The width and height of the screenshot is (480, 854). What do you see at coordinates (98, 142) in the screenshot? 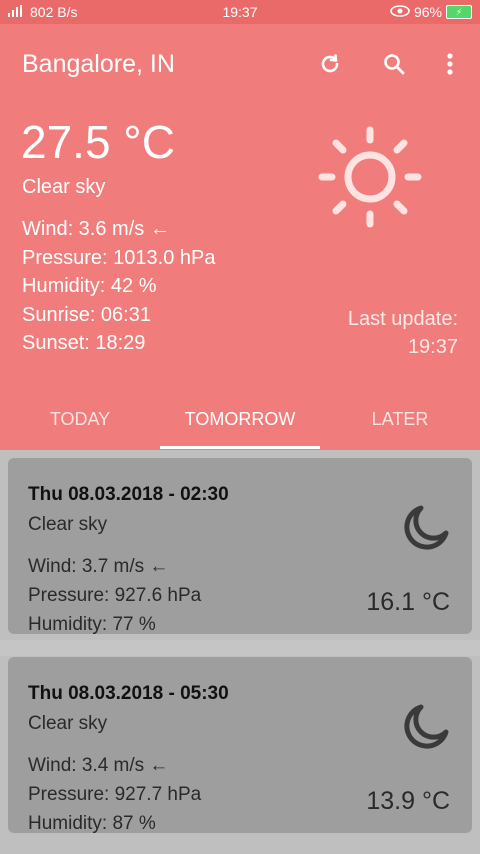
I see `current-temperature: 27.5 °C` at bounding box center [98, 142].